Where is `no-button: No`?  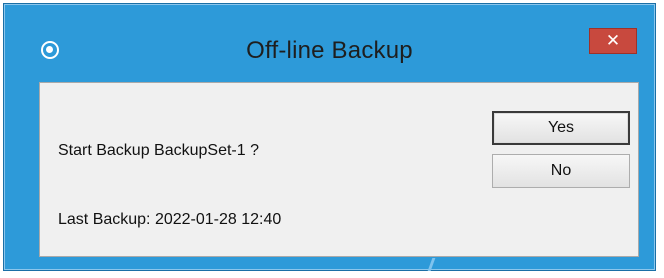
no-button: No is located at coordinates (561, 171).